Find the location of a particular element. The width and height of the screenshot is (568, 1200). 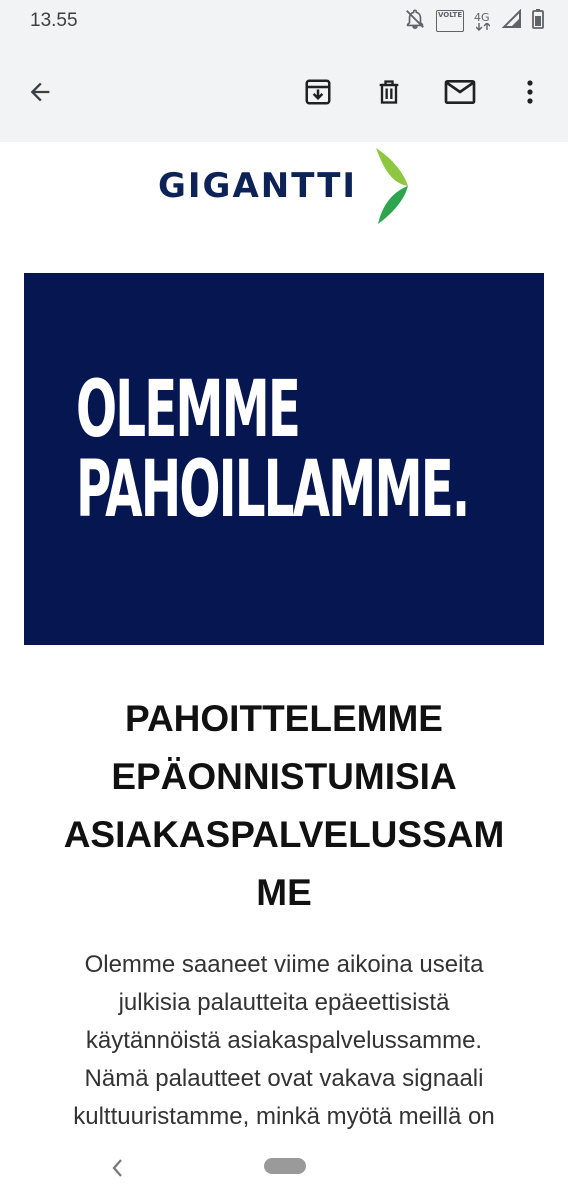

logo-chevron-icon is located at coordinates (392, 186).